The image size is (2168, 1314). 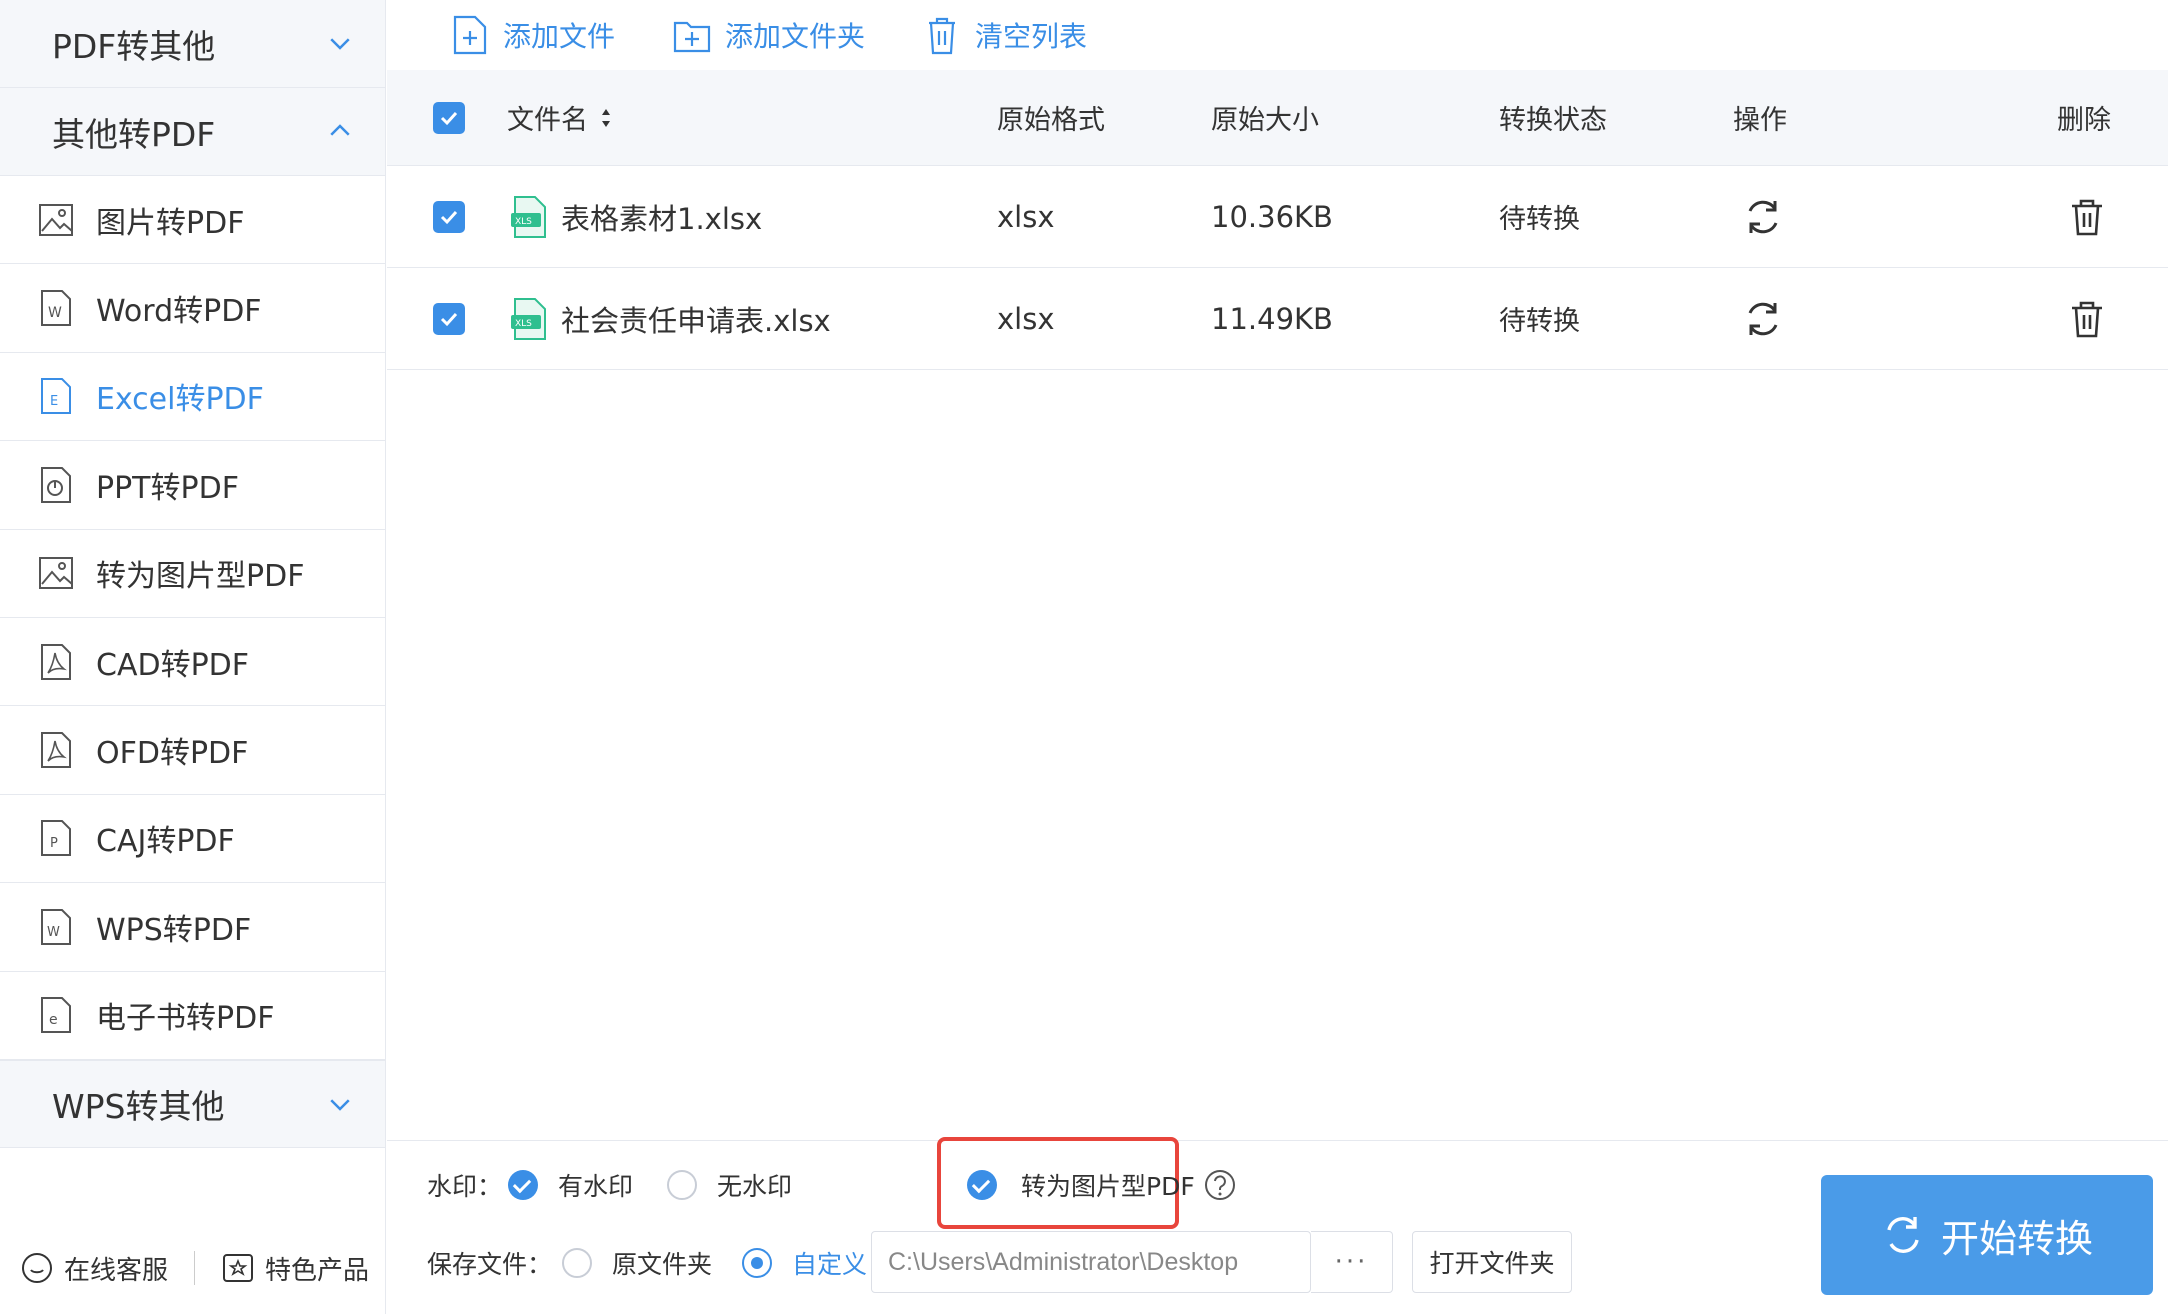 I want to click on size-text: 11.49KB, so click(x=1272, y=318).